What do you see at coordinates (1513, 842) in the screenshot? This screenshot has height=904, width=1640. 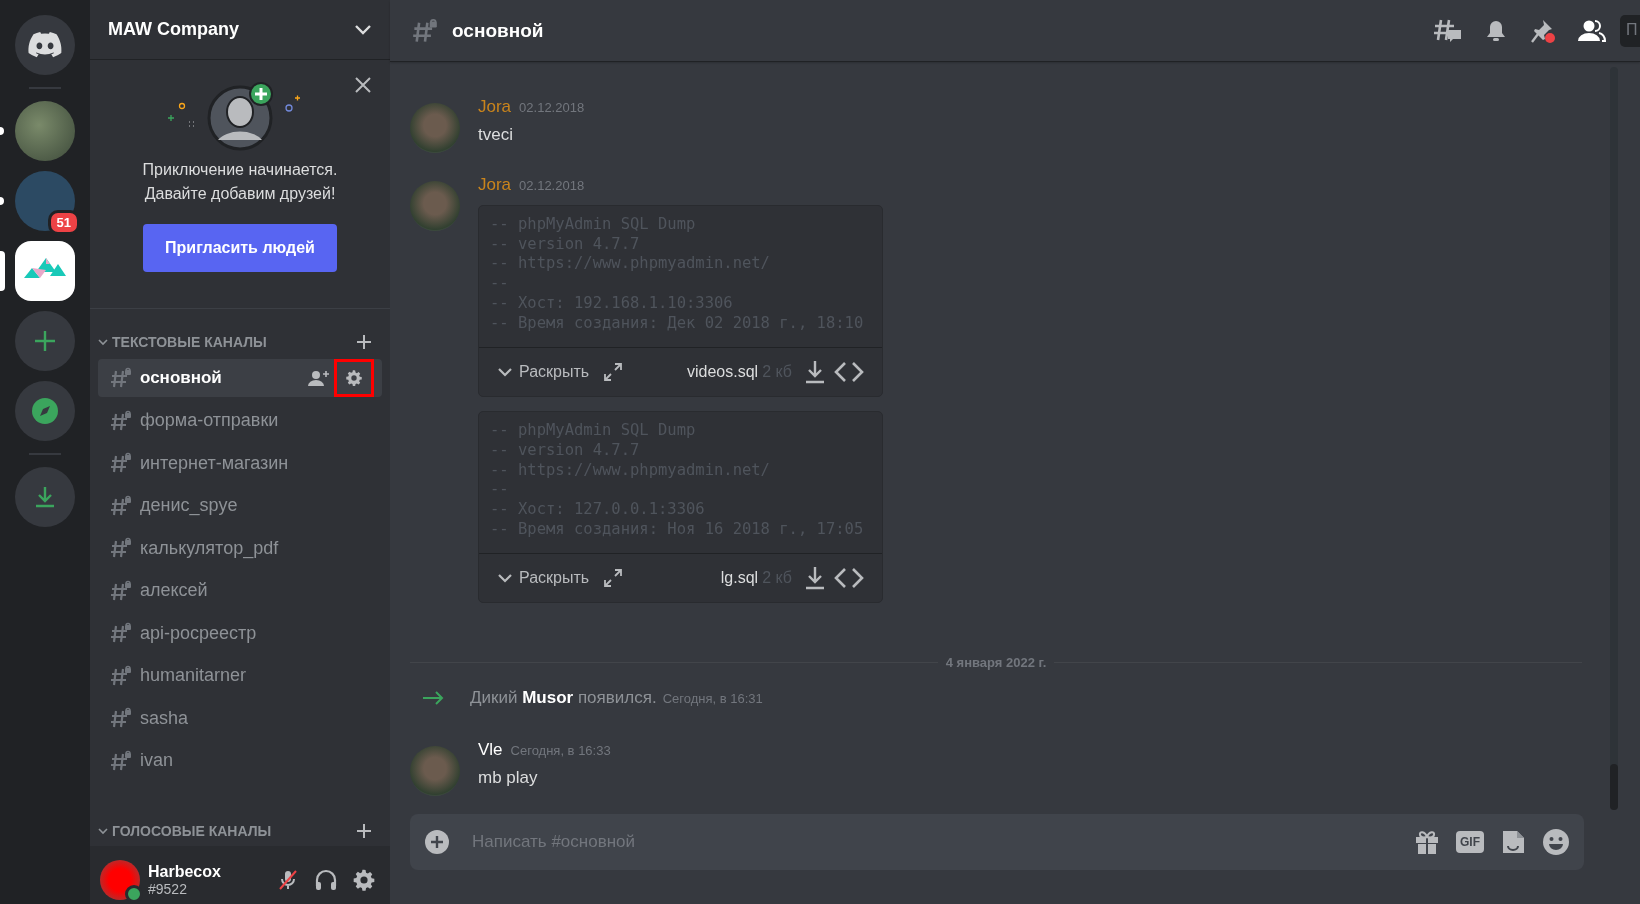 I see `sticker-icon` at bounding box center [1513, 842].